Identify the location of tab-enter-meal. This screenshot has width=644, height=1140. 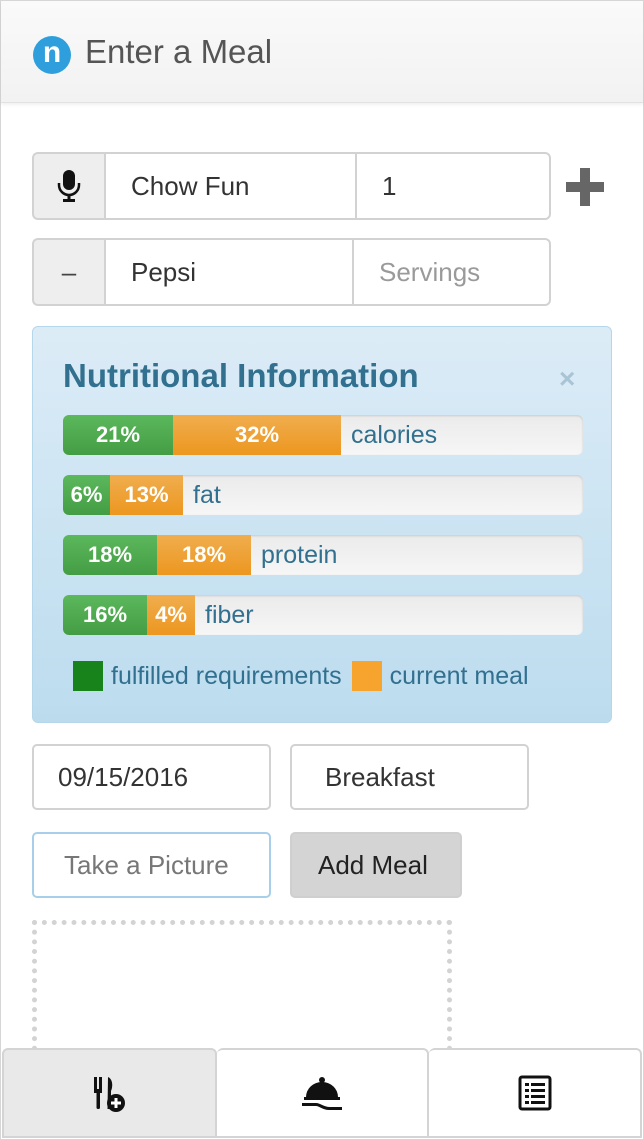
(109, 1093).